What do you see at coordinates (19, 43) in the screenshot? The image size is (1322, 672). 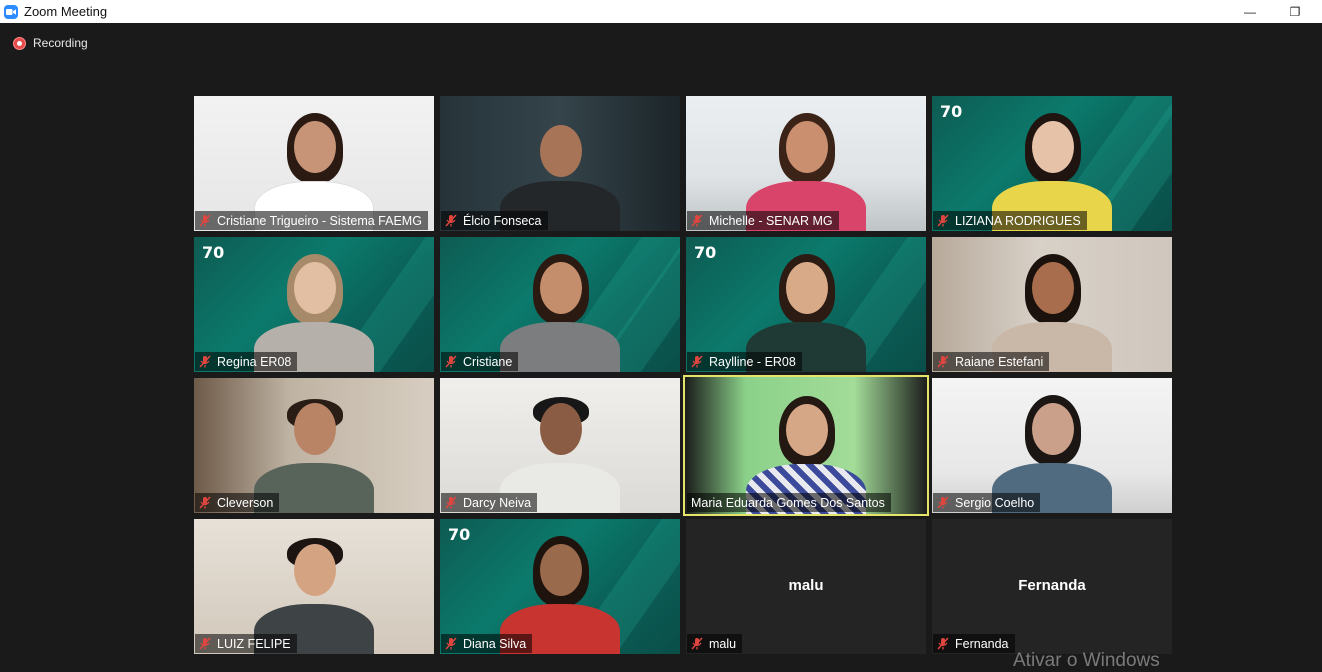 I see `recording-dot-icon` at bounding box center [19, 43].